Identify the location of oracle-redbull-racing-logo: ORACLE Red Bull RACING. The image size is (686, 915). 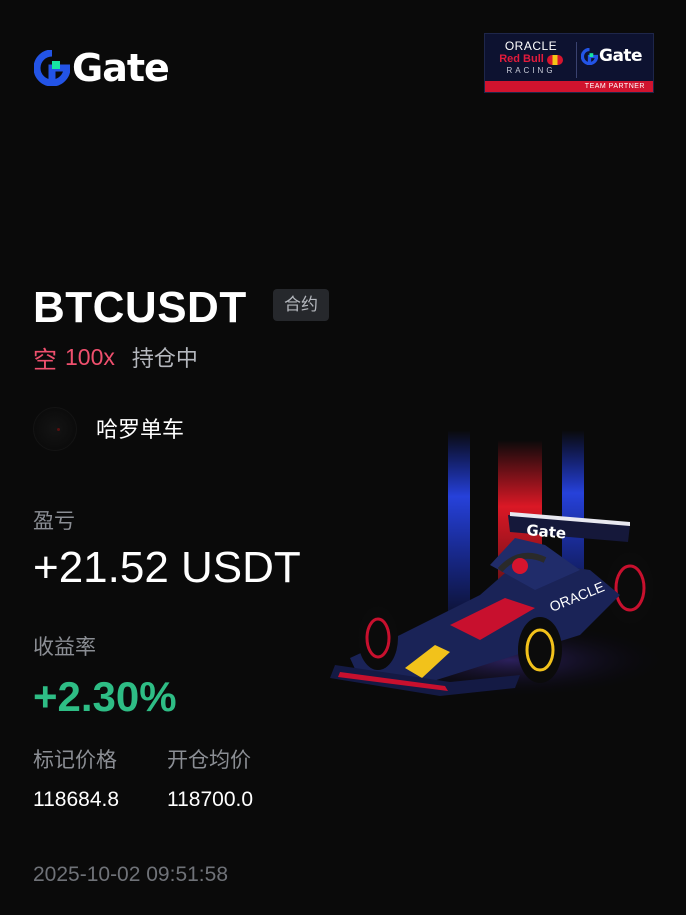
(531, 57).